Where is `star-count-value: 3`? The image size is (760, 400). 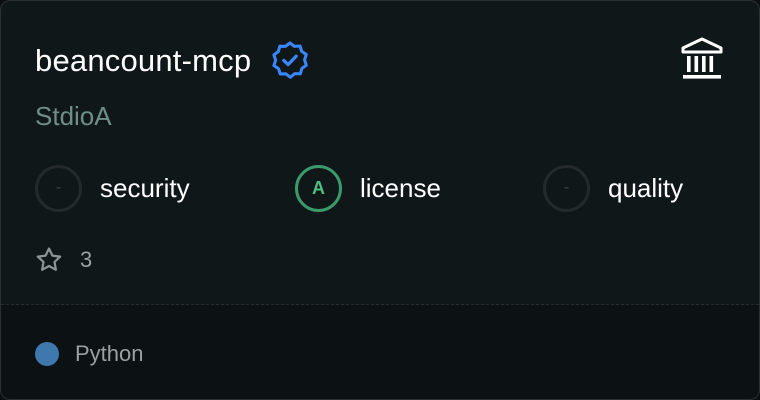 star-count-value: 3 is located at coordinates (86, 259).